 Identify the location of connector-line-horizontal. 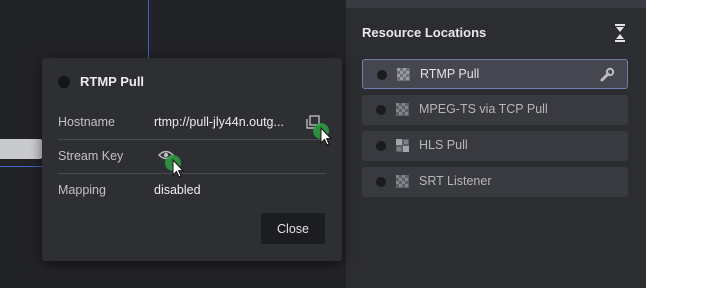
(21, 166).